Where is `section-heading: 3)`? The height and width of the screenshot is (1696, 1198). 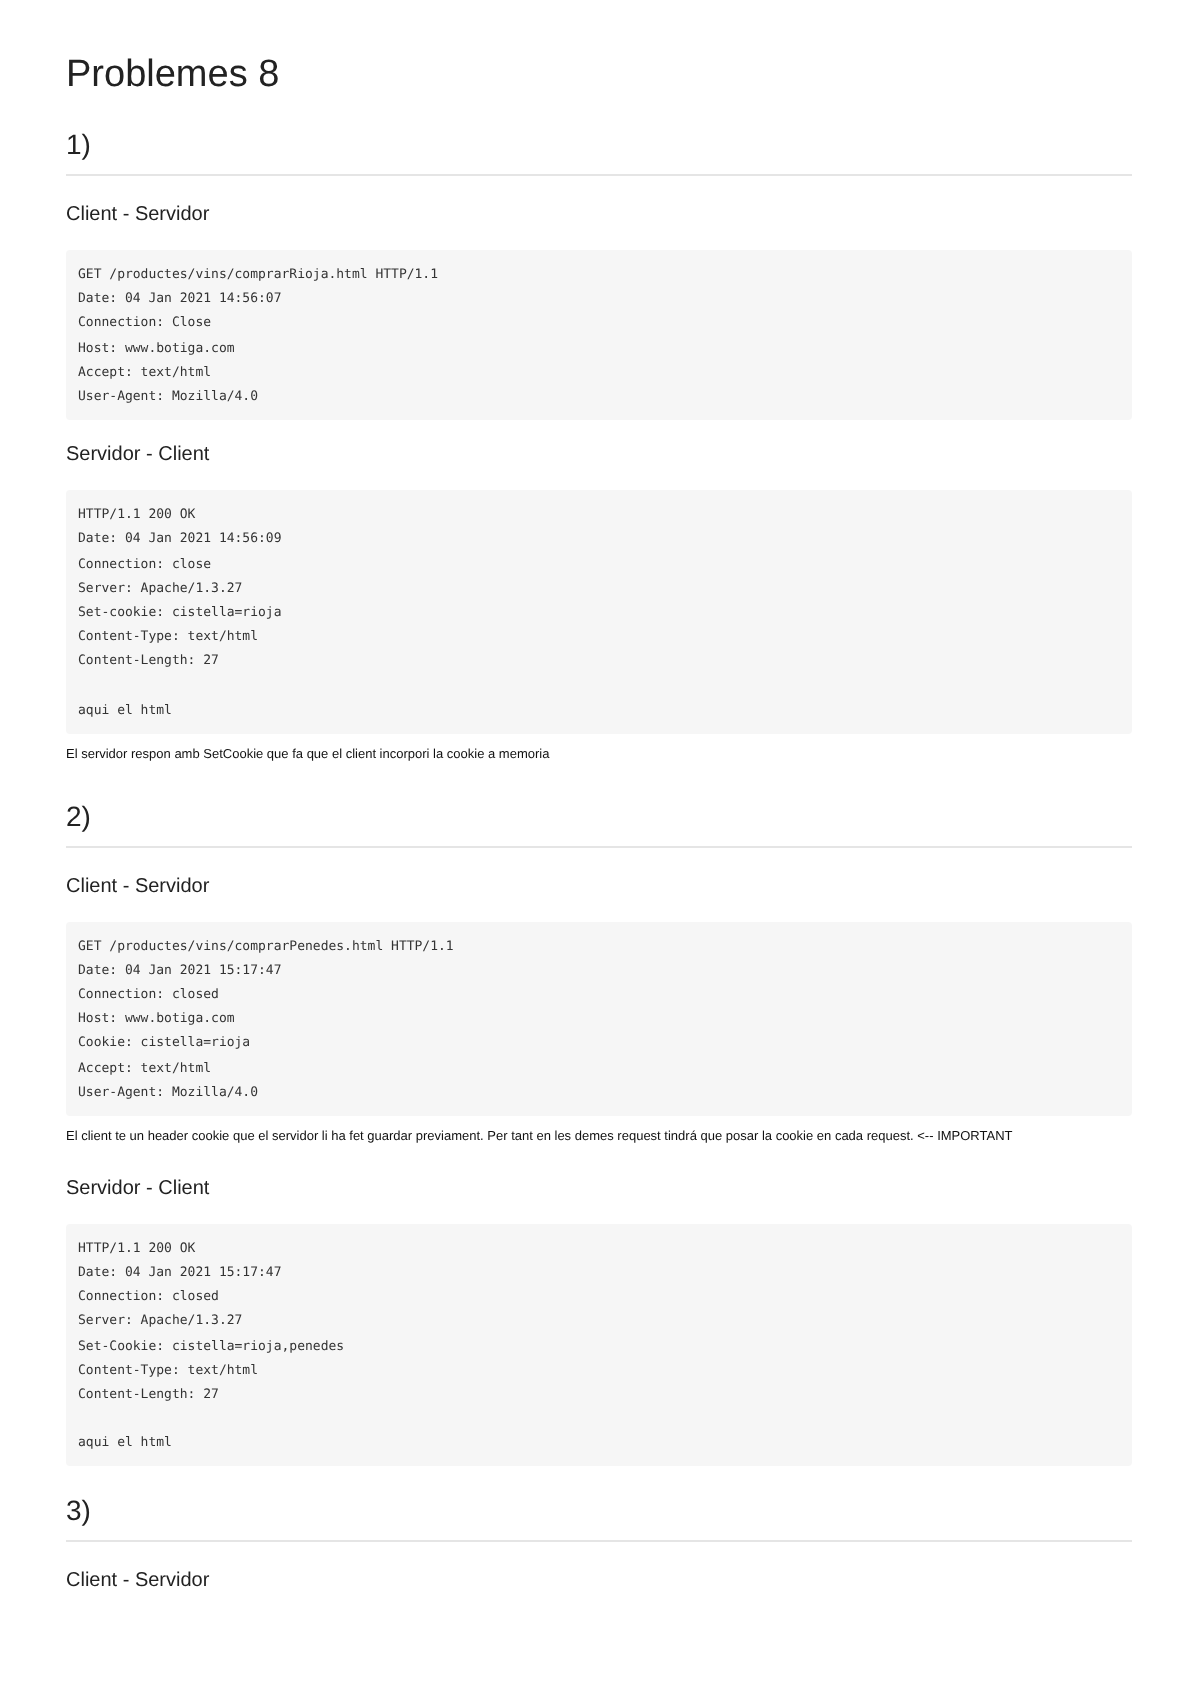 section-heading: 3) is located at coordinates (79, 1511).